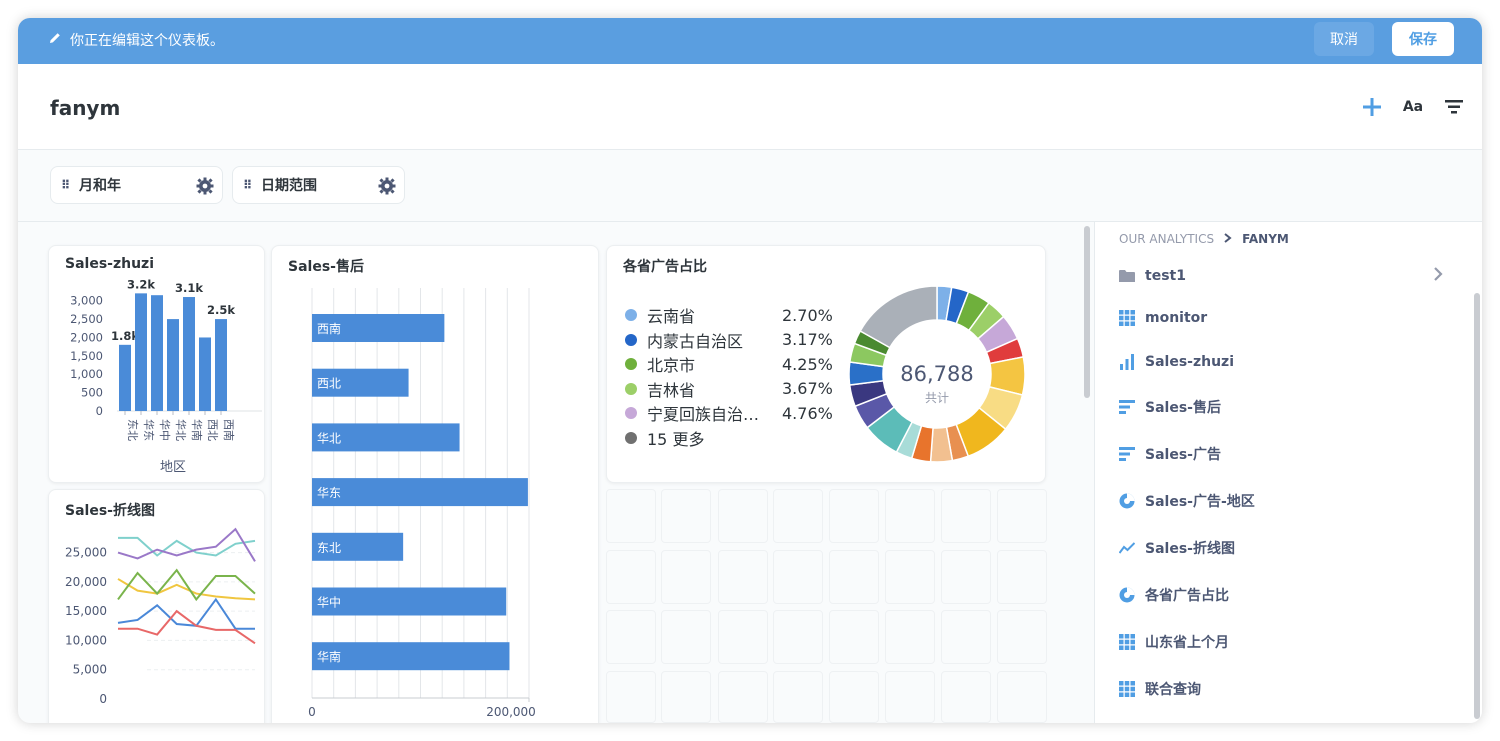 The width and height of the screenshot is (1500, 741). What do you see at coordinates (318, 185) in the screenshot?
I see `filter-date-range: ⠿ 日期范围` at bounding box center [318, 185].